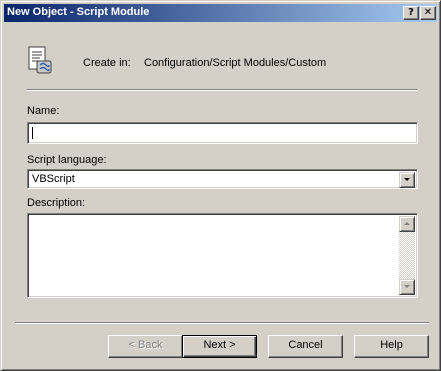  What do you see at coordinates (305, 346) in the screenshot?
I see `cancel-button: Cancel` at bounding box center [305, 346].